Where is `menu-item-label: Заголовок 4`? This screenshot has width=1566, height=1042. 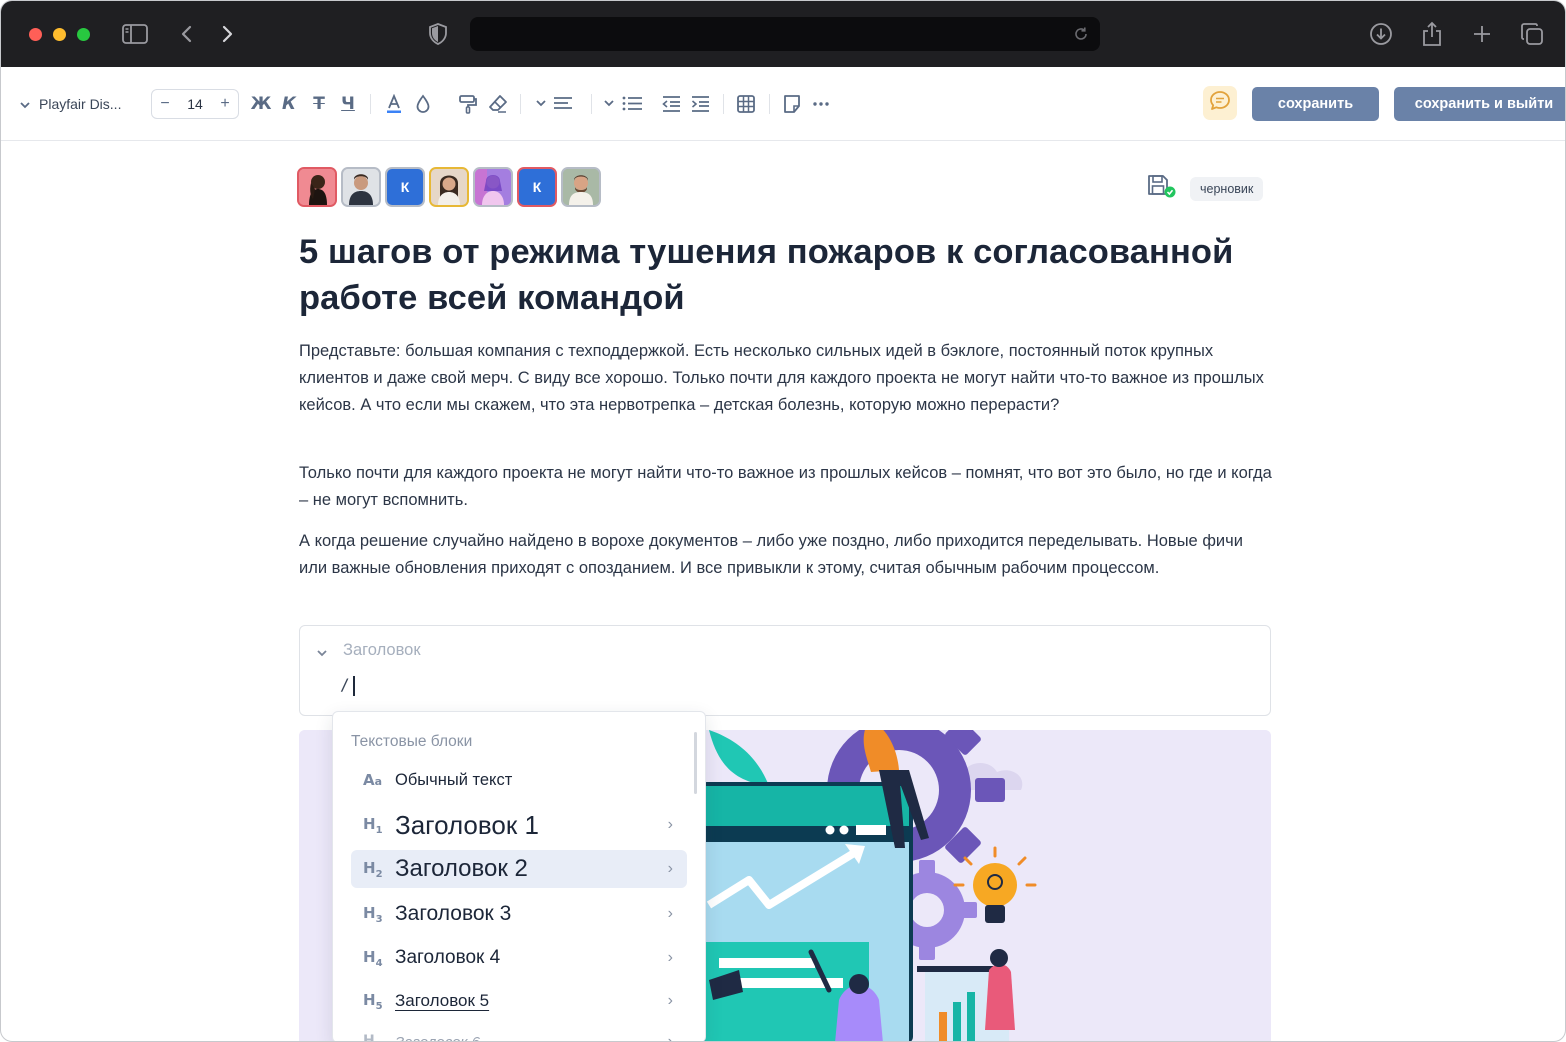
menu-item-label: Заголовок 4 is located at coordinates (448, 957).